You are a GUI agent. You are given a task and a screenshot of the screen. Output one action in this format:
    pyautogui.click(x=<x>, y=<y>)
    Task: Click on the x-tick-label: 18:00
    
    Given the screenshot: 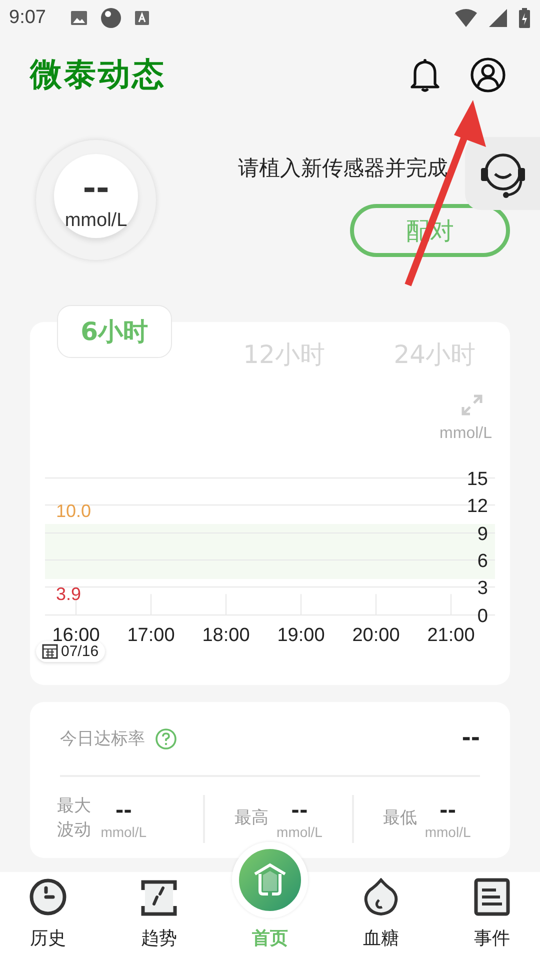 What is the action you would take?
    pyautogui.click(x=226, y=635)
    